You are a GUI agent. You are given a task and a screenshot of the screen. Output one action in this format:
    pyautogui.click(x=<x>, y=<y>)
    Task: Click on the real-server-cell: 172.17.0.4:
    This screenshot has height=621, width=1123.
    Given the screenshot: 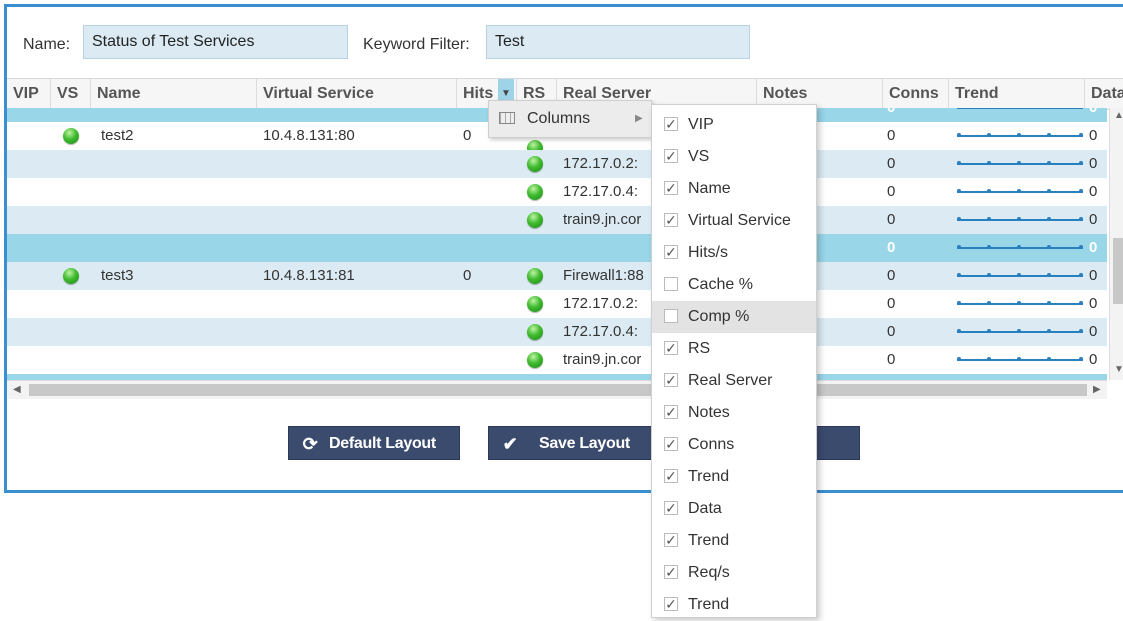 What is the action you would take?
    pyautogui.click(x=601, y=191)
    